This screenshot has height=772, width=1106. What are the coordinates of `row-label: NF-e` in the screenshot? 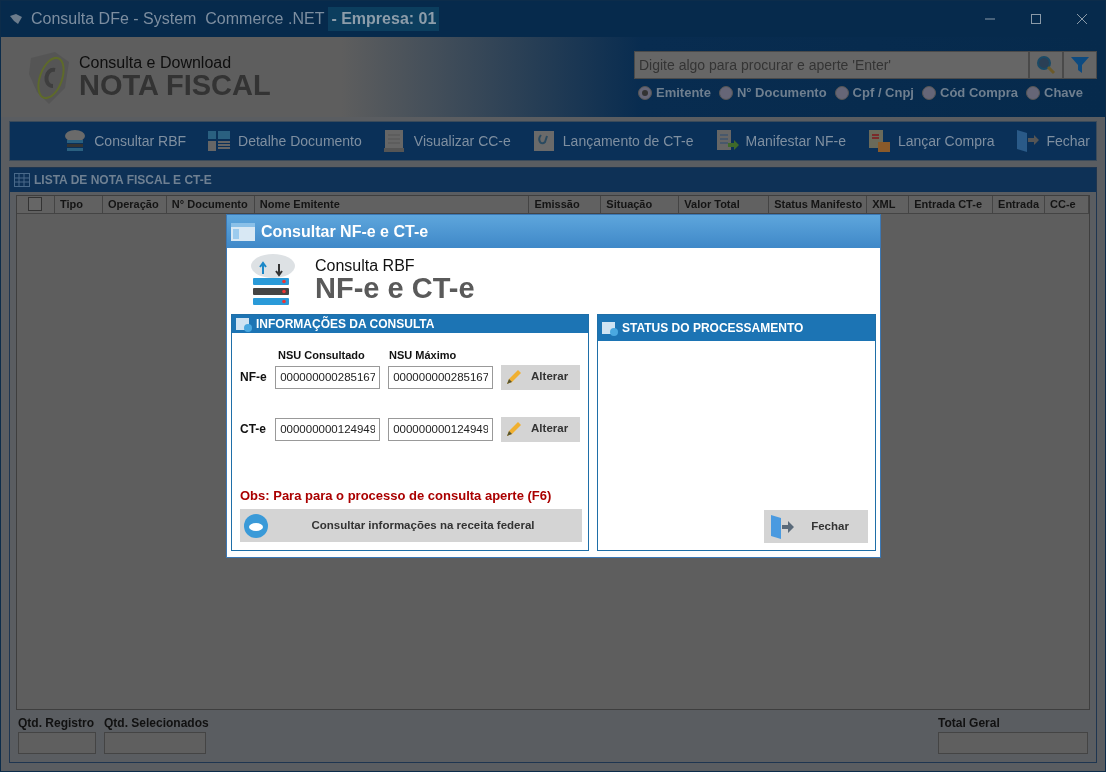 It's located at (254, 377).